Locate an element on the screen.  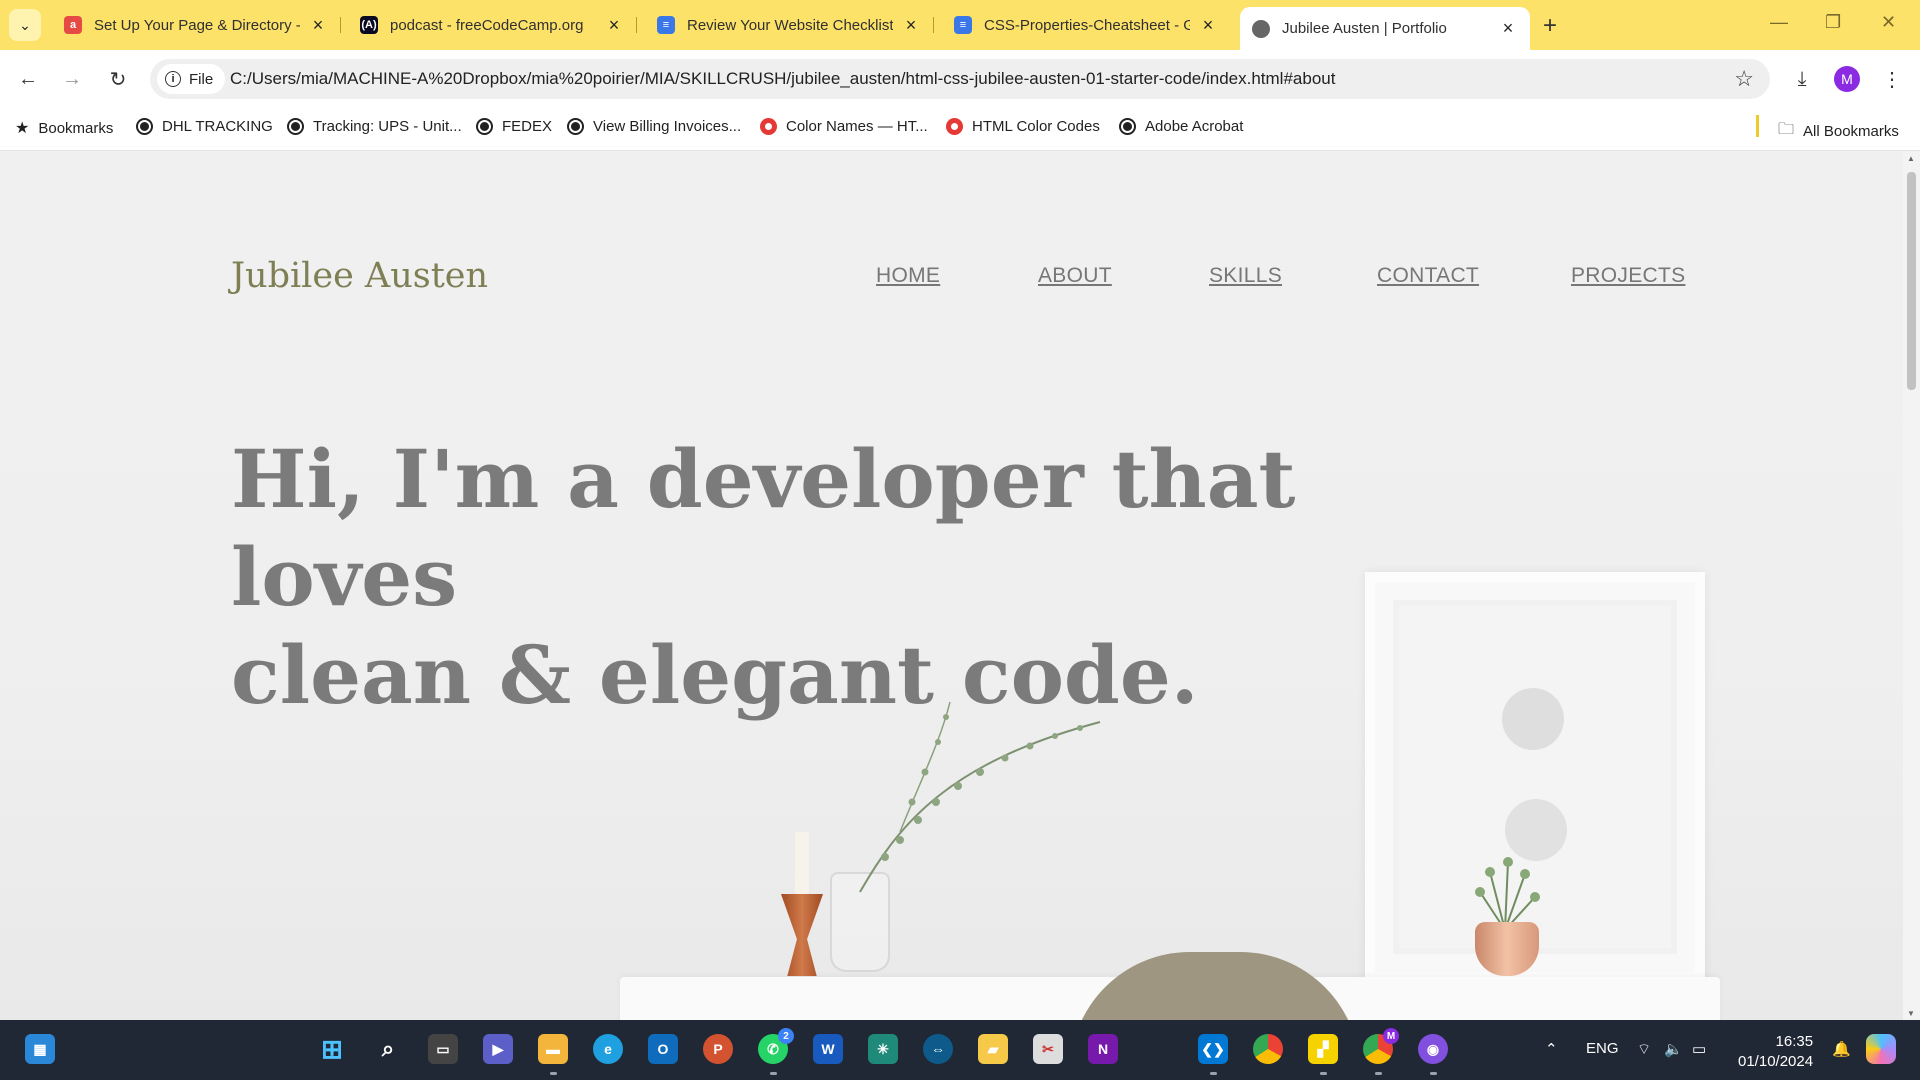
file-explorer-icon: ▬ is located at coordinates (553, 1049).